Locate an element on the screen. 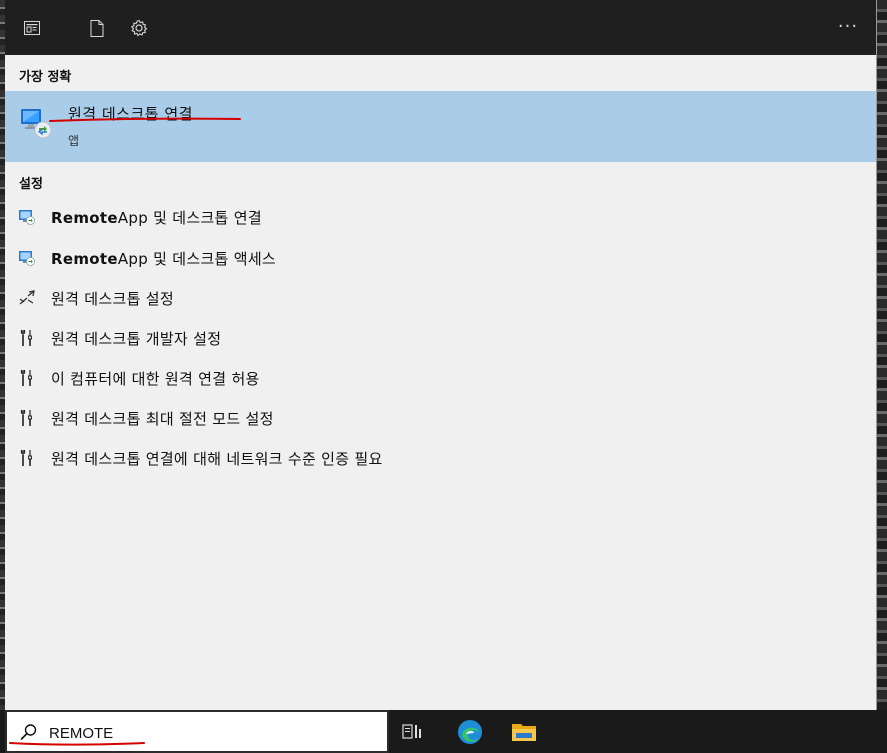 This screenshot has height=753, width=887. result-label: 원격 데스크톱 개발자 설정 is located at coordinates (136, 338).